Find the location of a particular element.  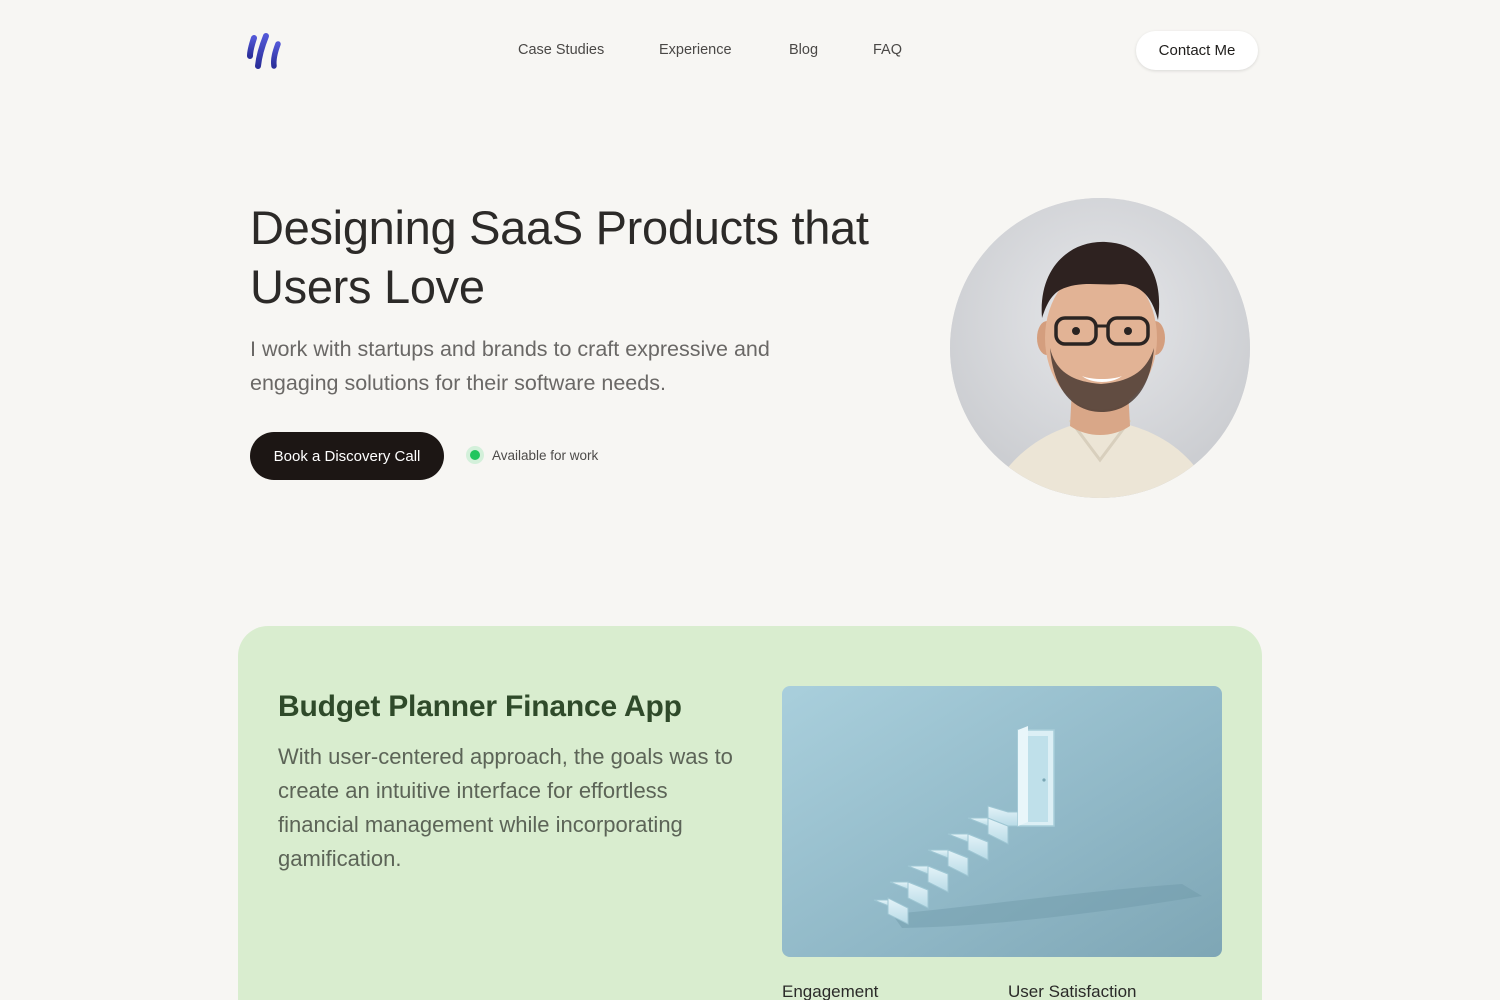

book-discovery-call-button: Book a Discovery Call is located at coordinates (347, 456).